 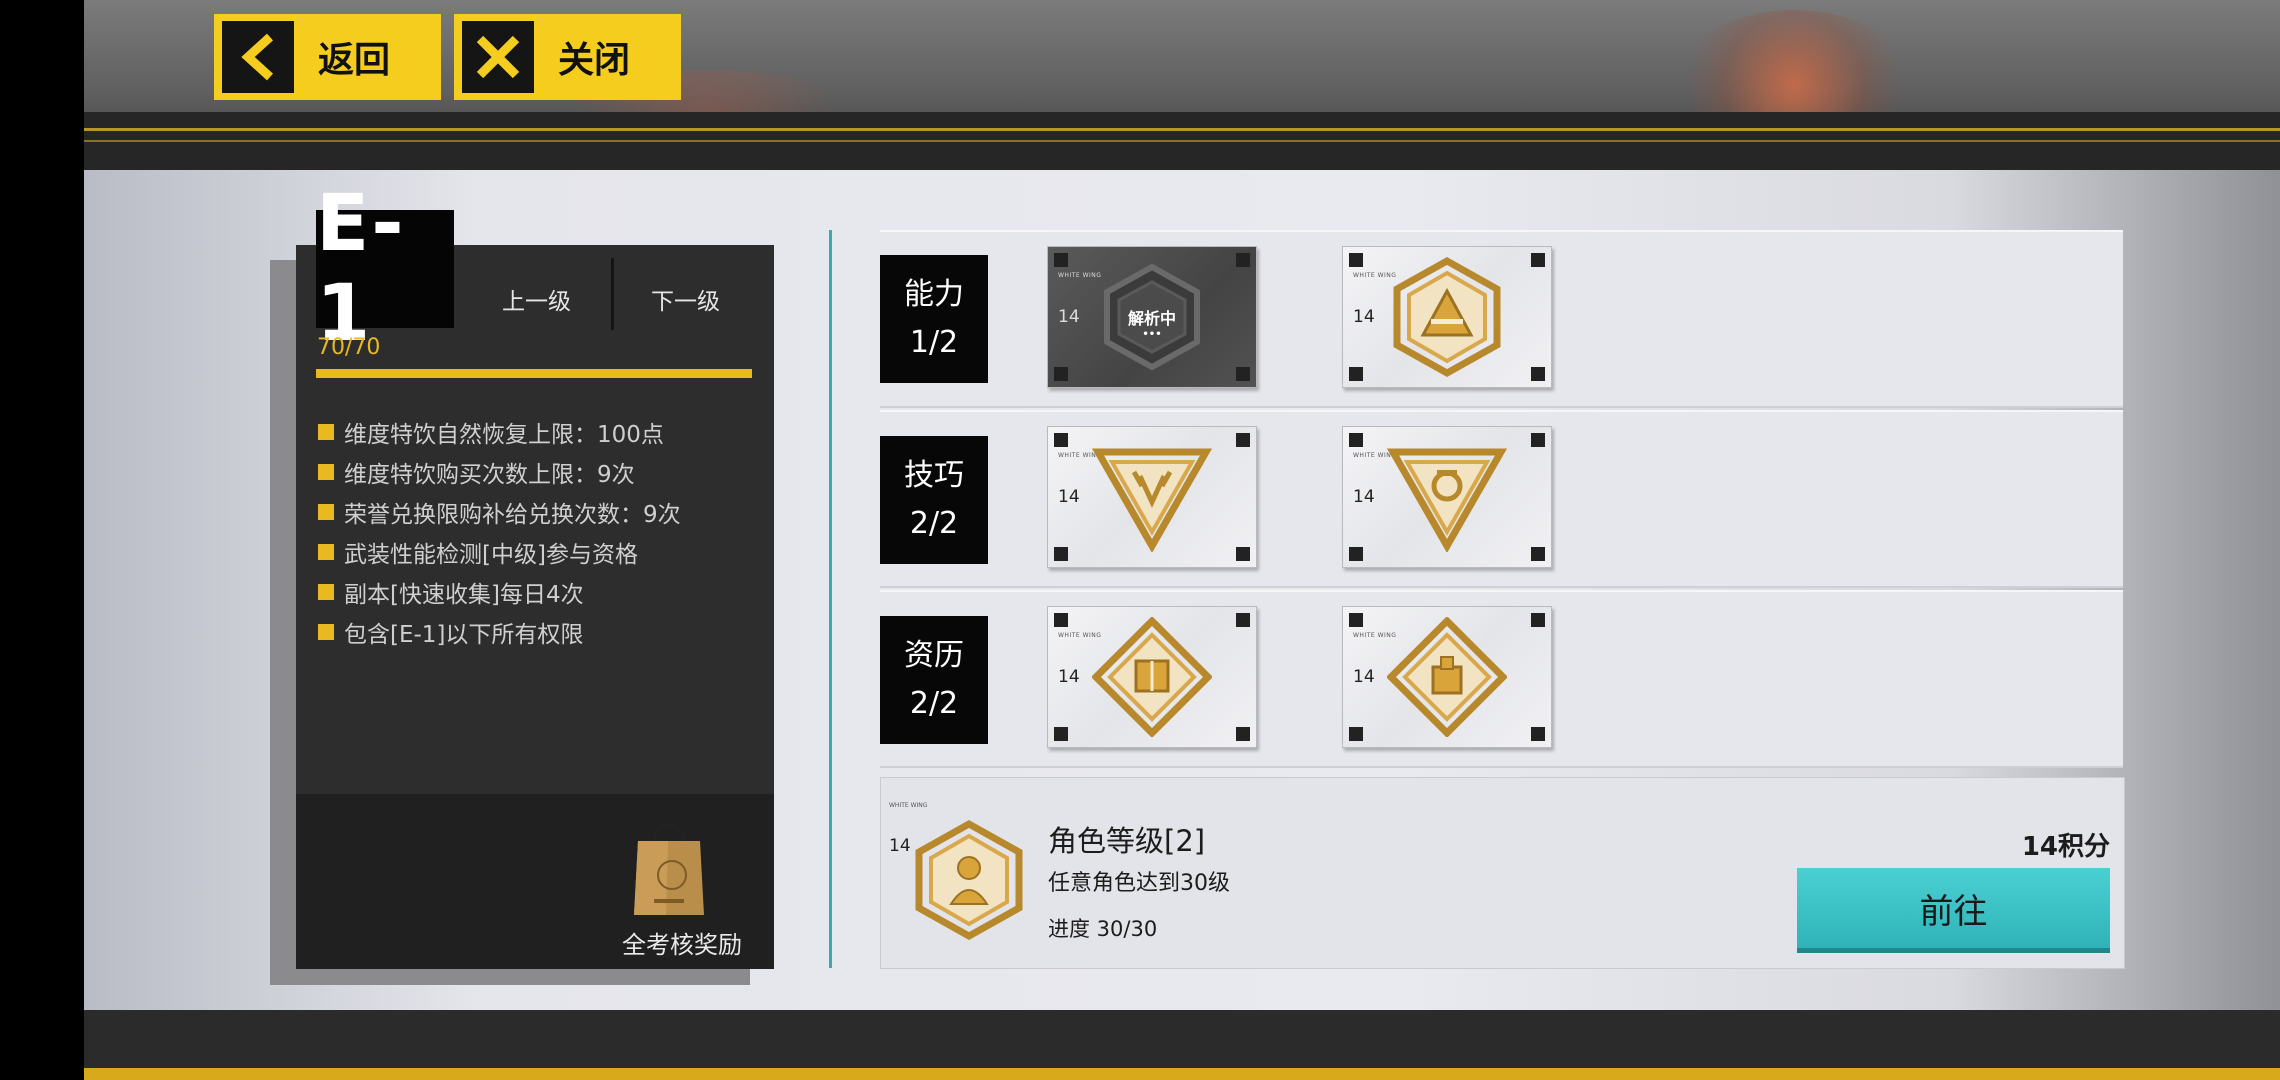 I want to click on prev-level-button: 上一级, so click(x=536, y=299).